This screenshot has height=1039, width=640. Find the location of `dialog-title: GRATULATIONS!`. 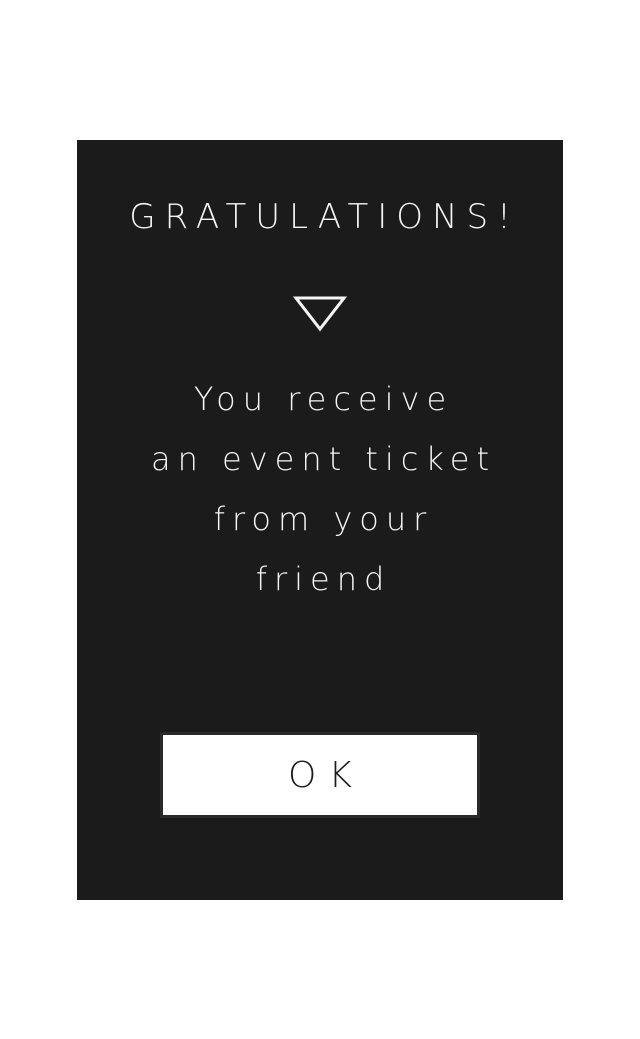

dialog-title: GRATULATIONS! is located at coordinates (324, 217).